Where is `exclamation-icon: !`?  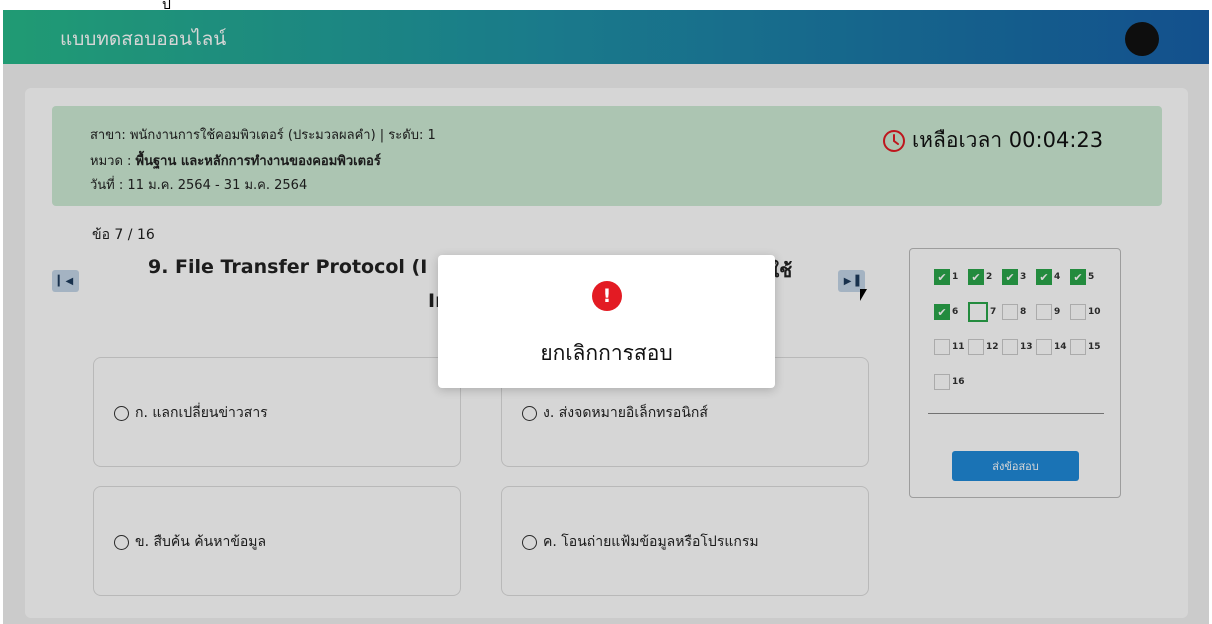 exclamation-icon: ! is located at coordinates (607, 296).